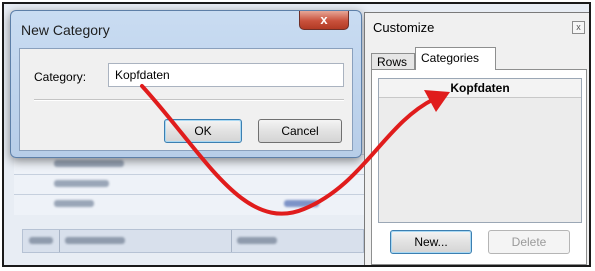  I want to click on delete-button: Delete, so click(529, 242).